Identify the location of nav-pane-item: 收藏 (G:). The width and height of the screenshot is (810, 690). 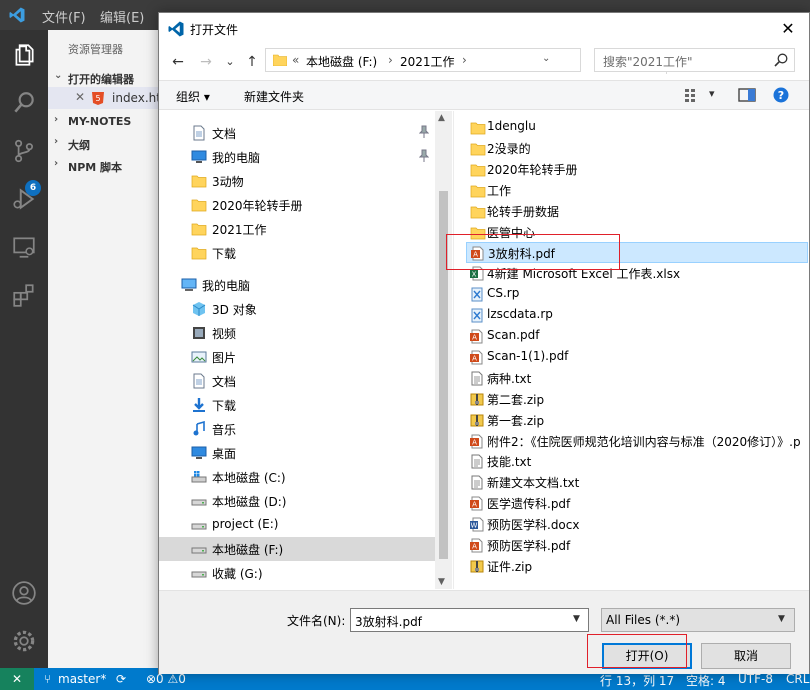
(297, 573).